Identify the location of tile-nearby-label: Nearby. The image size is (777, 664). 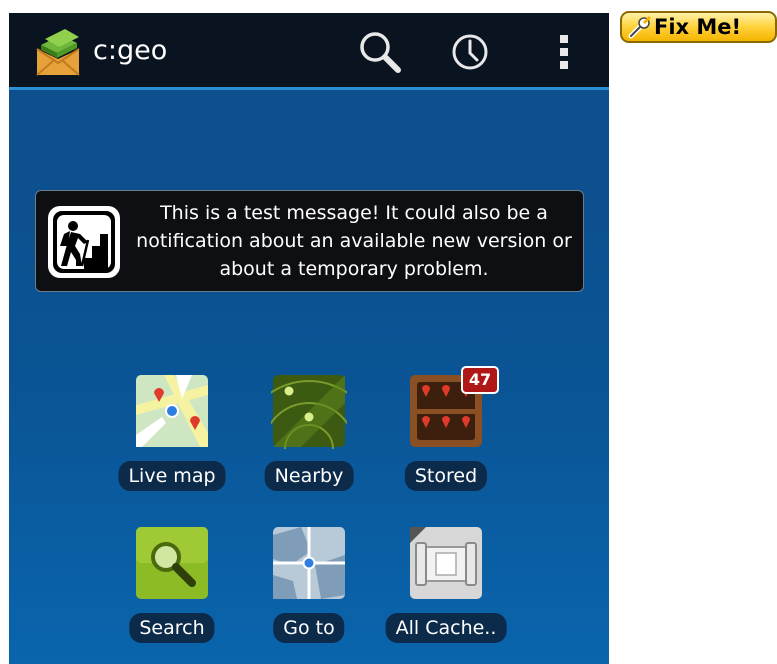
(309, 476).